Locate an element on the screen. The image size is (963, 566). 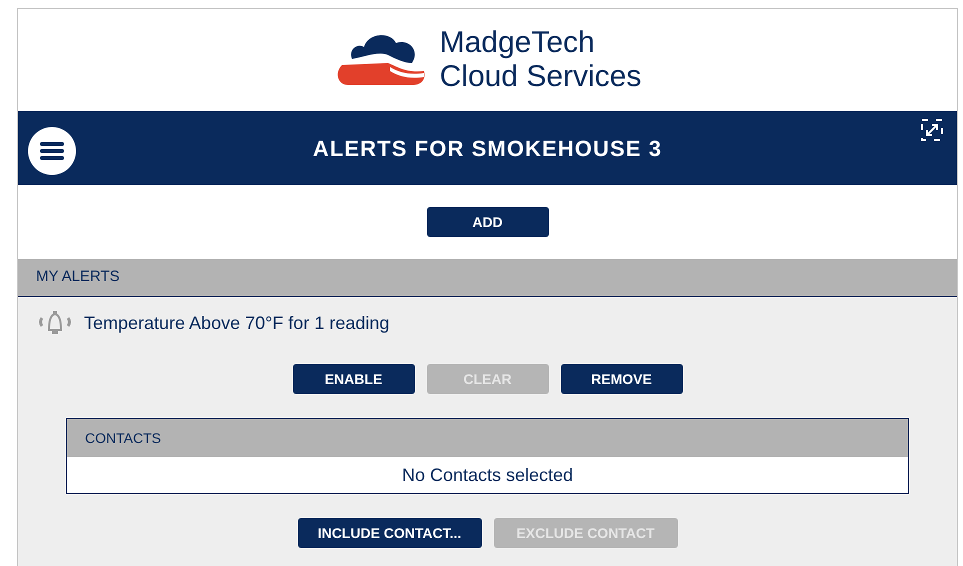
expand-icon is located at coordinates (932, 130).